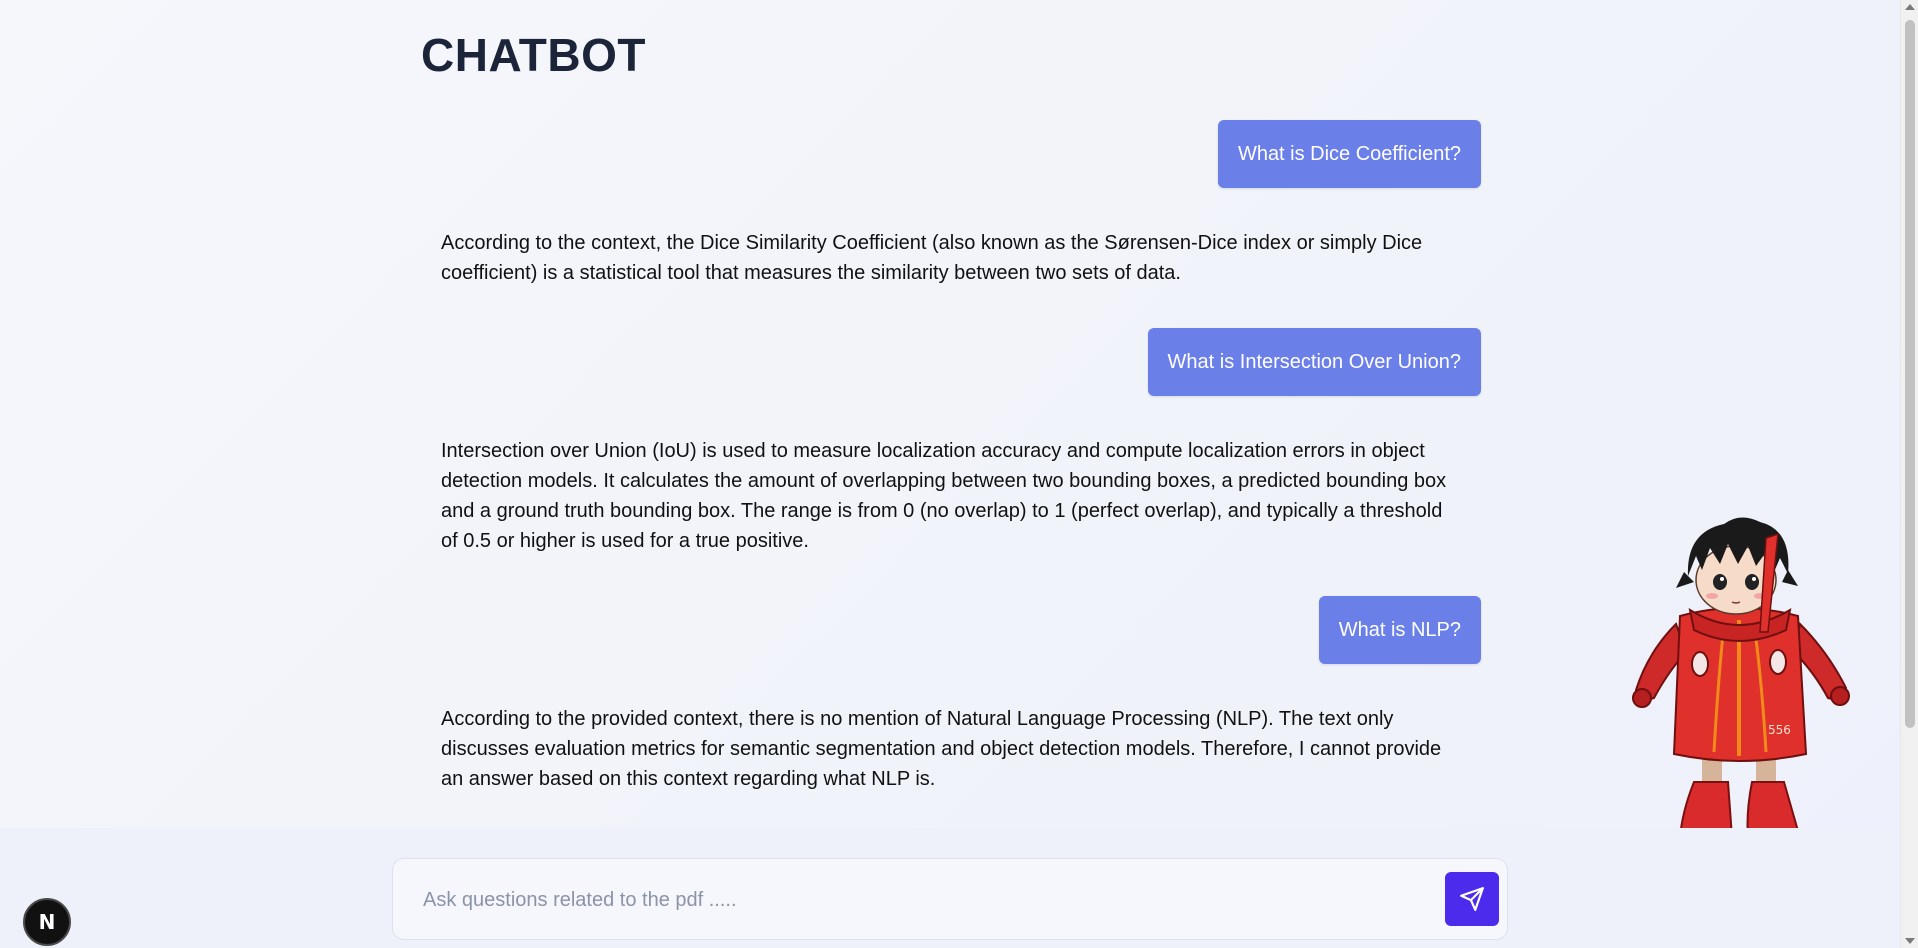 This screenshot has height=948, width=1918. Describe the element at coordinates (951, 154) in the screenshot. I see `user-message-row: What is Dice Coefficient?` at that location.